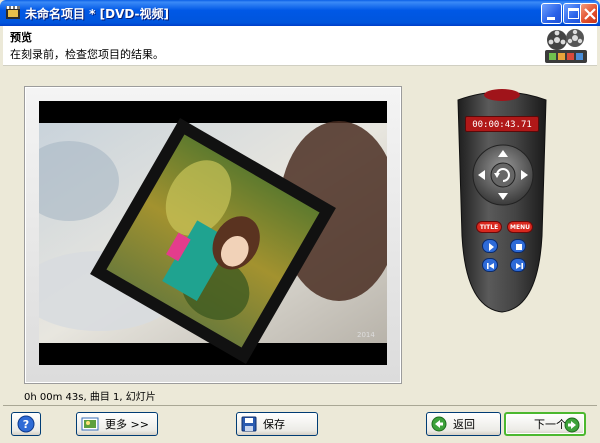  I want to click on next-button: 下一个, so click(545, 424).